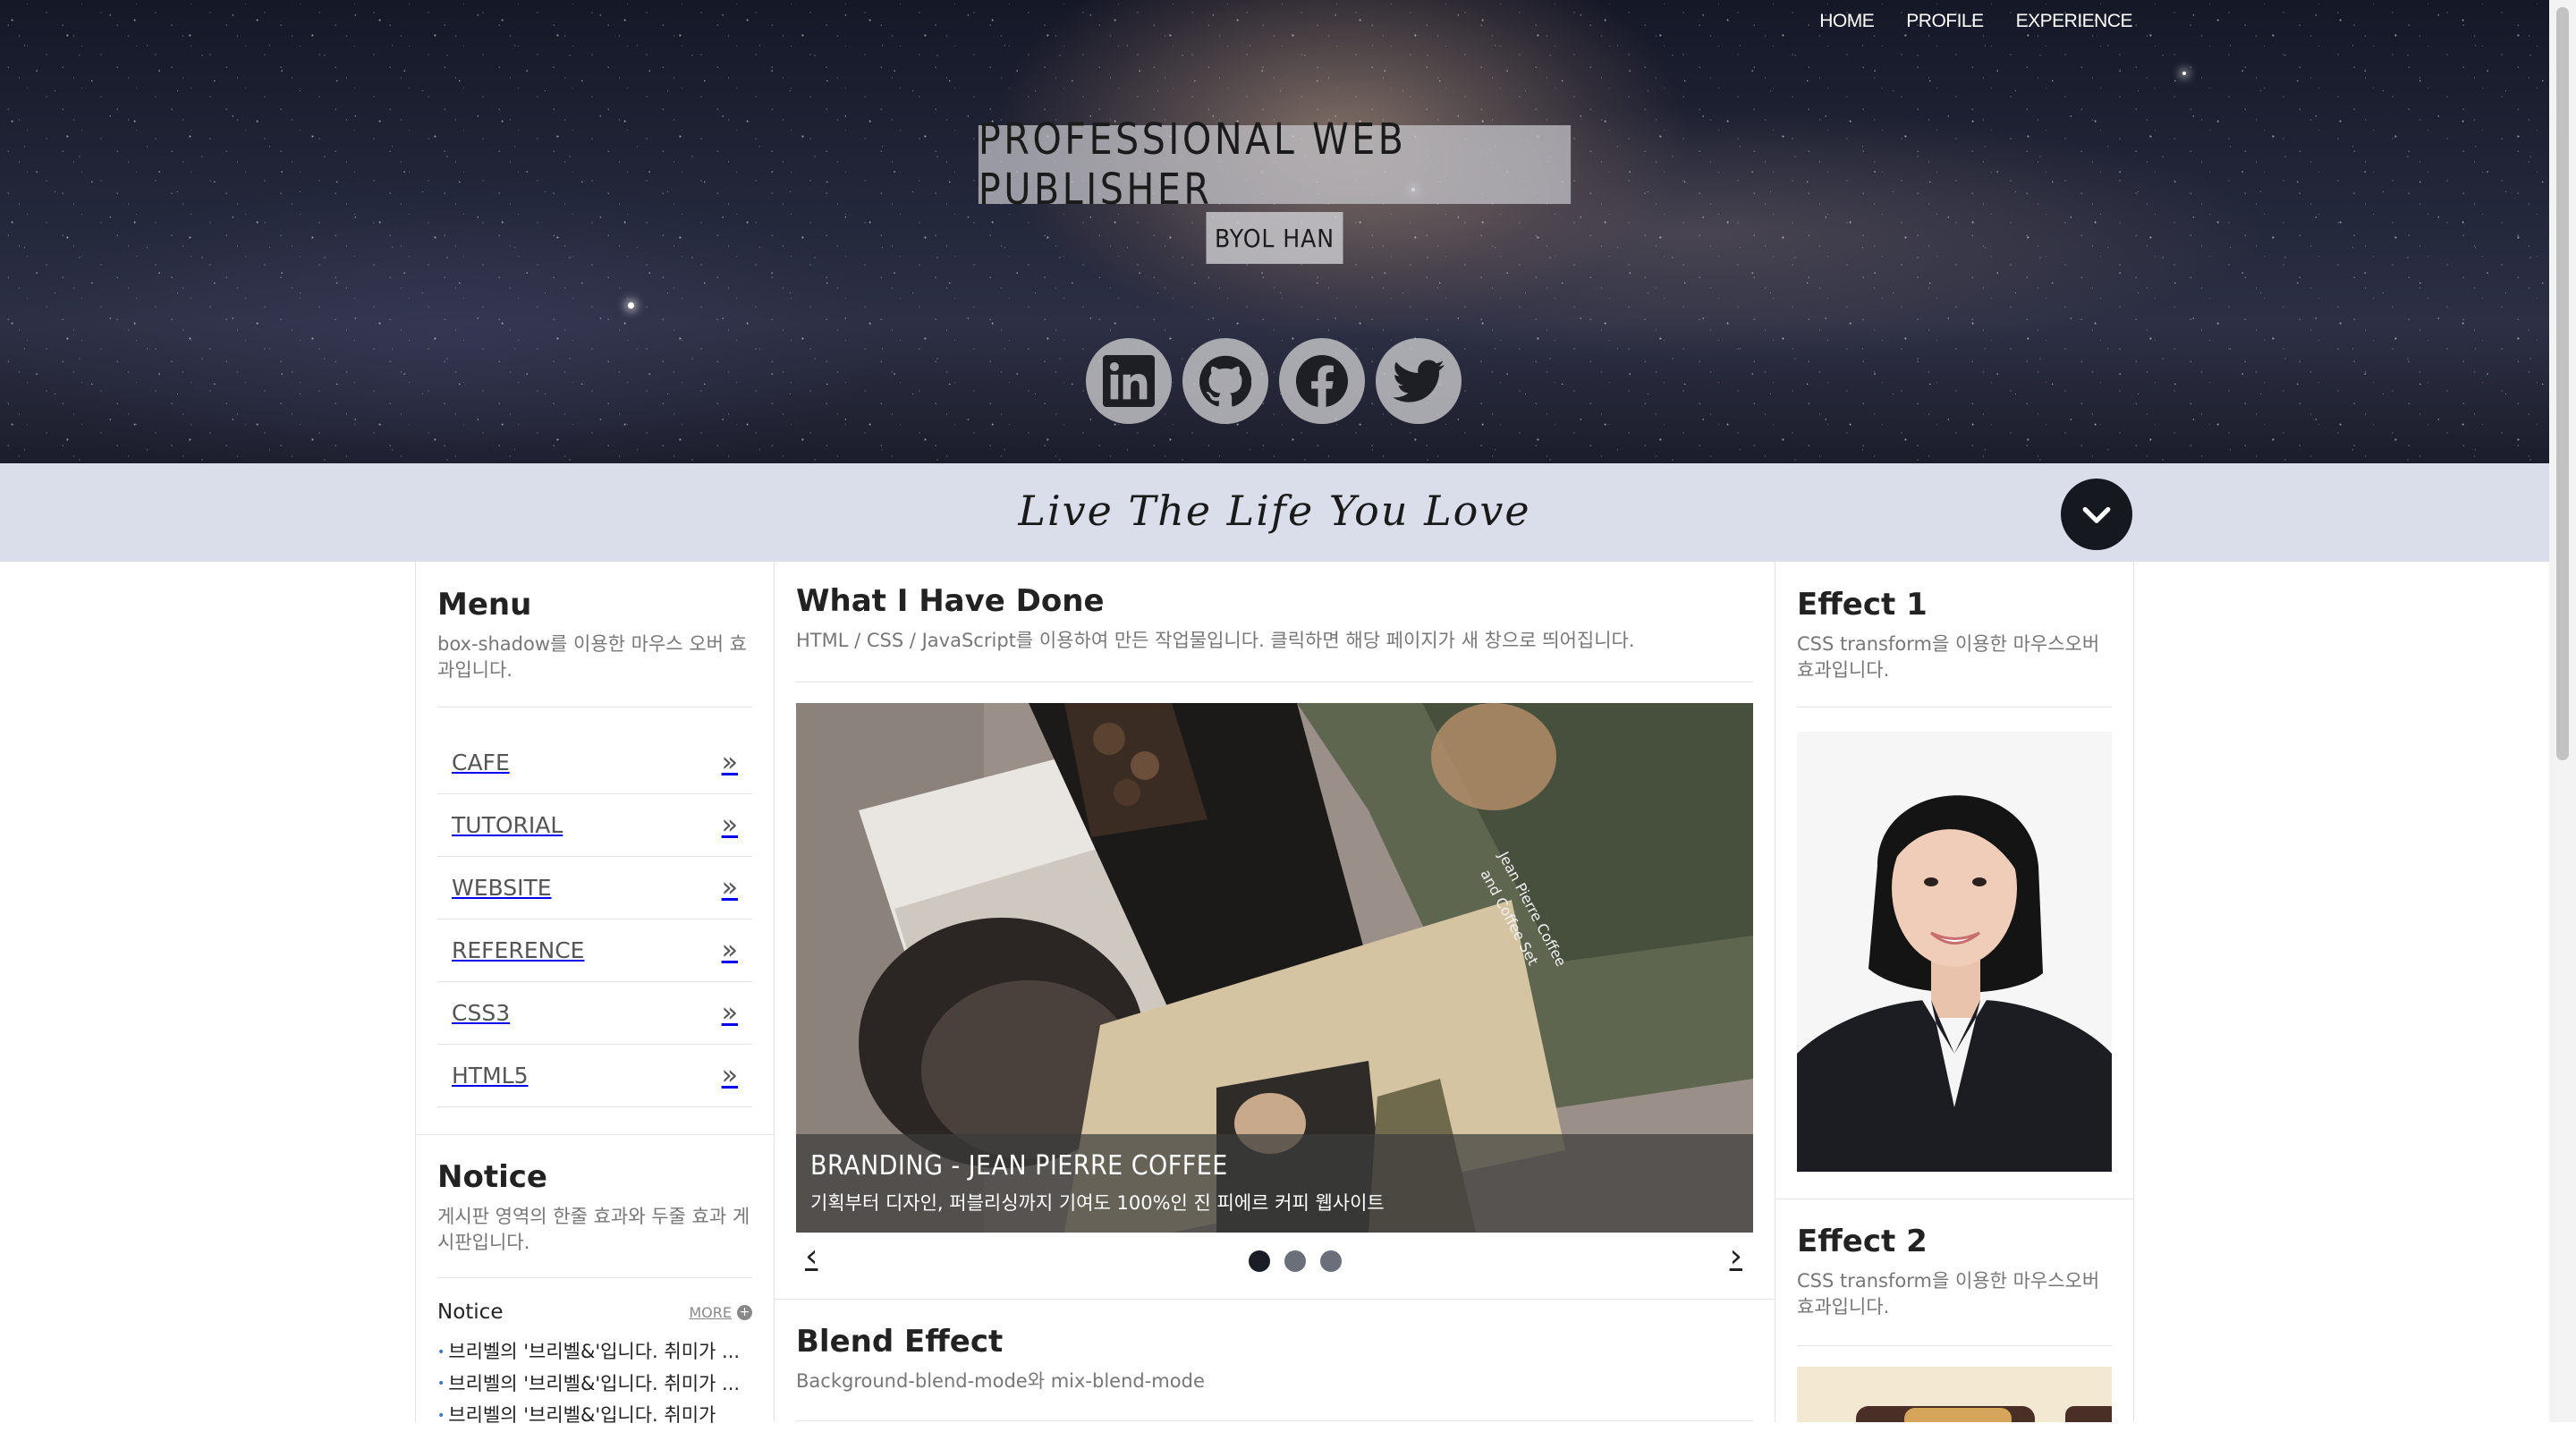 Image resolution: width=2576 pixels, height=1432 pixels. I want to click on slider-controls: ‹ ›, so click(1274, 1259).